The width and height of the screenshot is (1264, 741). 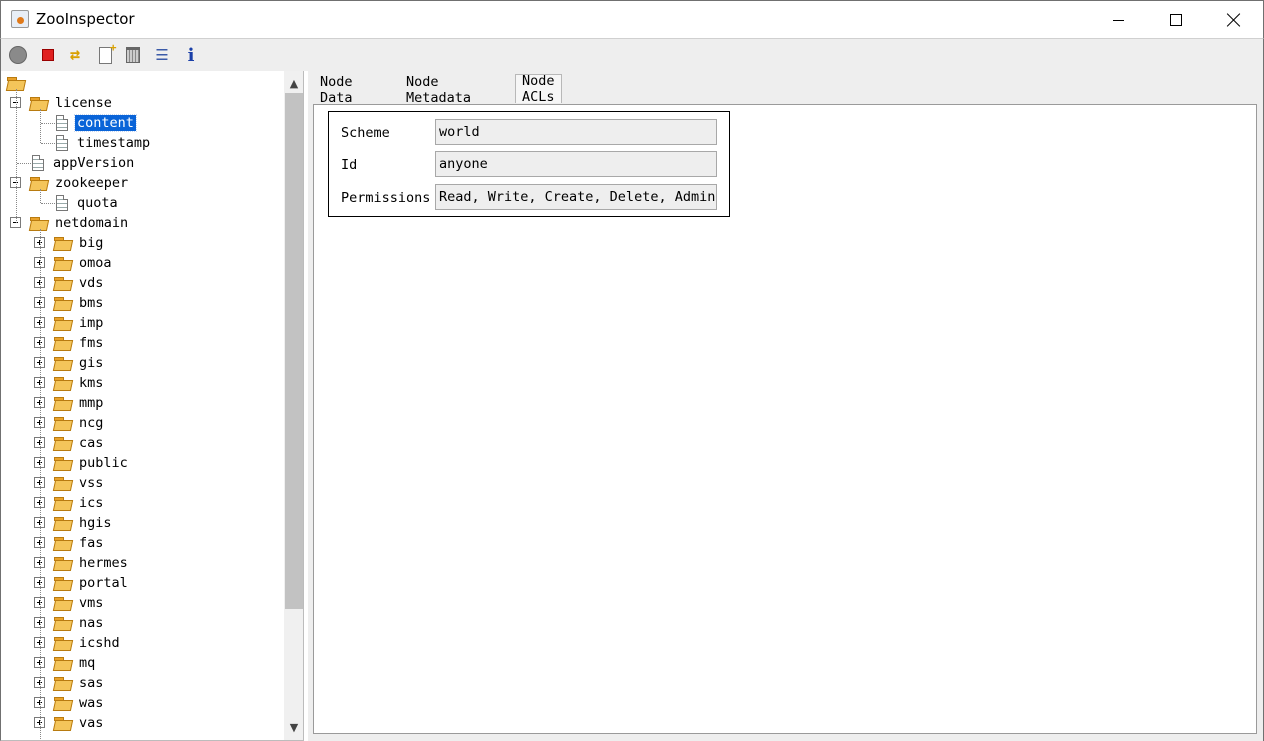 What do you see at coordinates (438, 90) in the screenshot?
I see `tab-node-metadata: Node Metadata` at bounding box center [438, 90].